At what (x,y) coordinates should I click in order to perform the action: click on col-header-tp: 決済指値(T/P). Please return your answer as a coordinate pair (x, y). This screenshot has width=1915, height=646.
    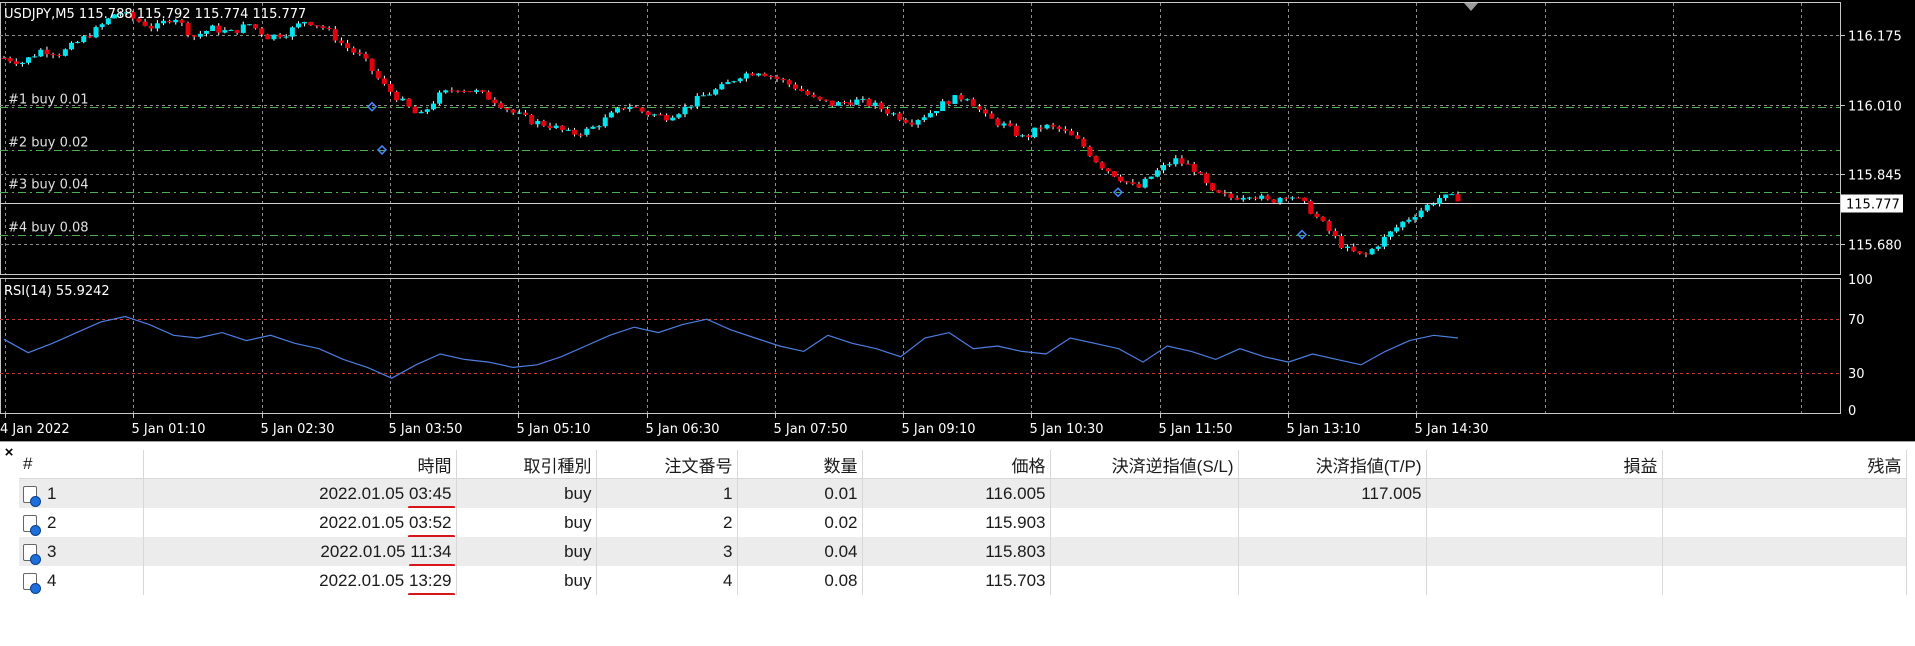
    Looking at the image, I should click on (1332, 464).